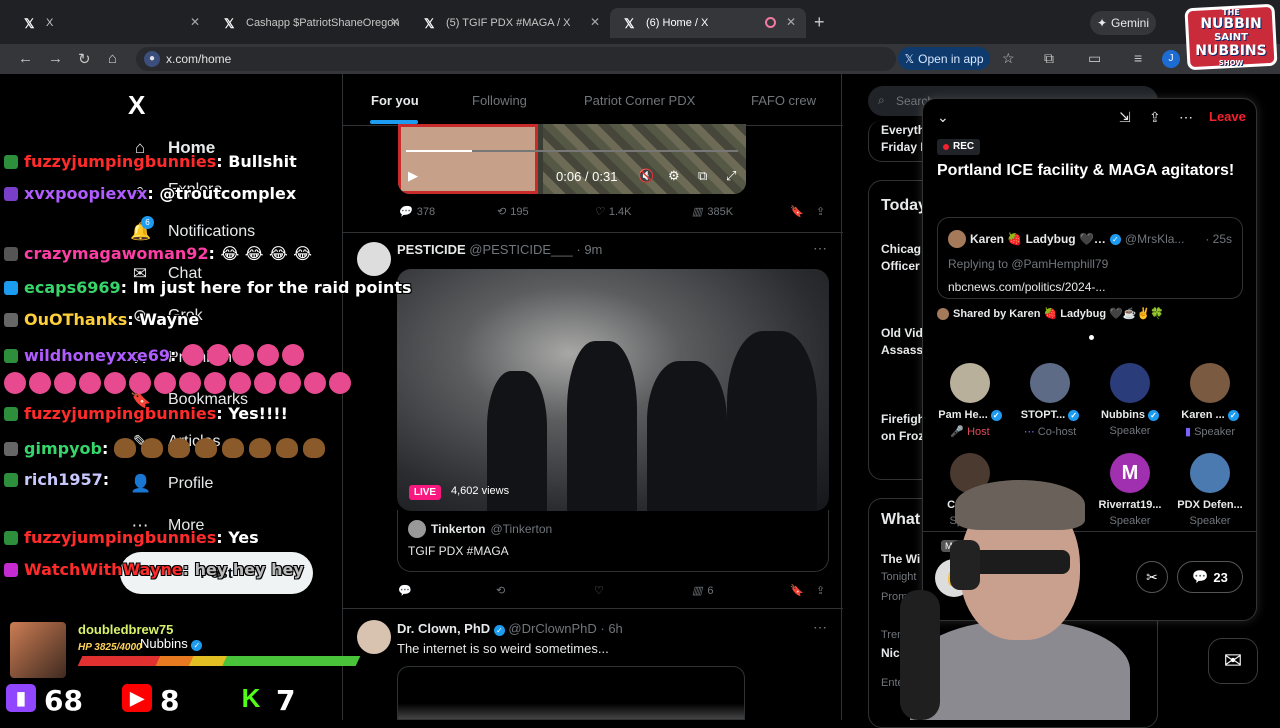  What do you see at coordinates (970, 432) in the screenshot?
I see `role-label: 🎤 Host` at bounding box center [970, 432].